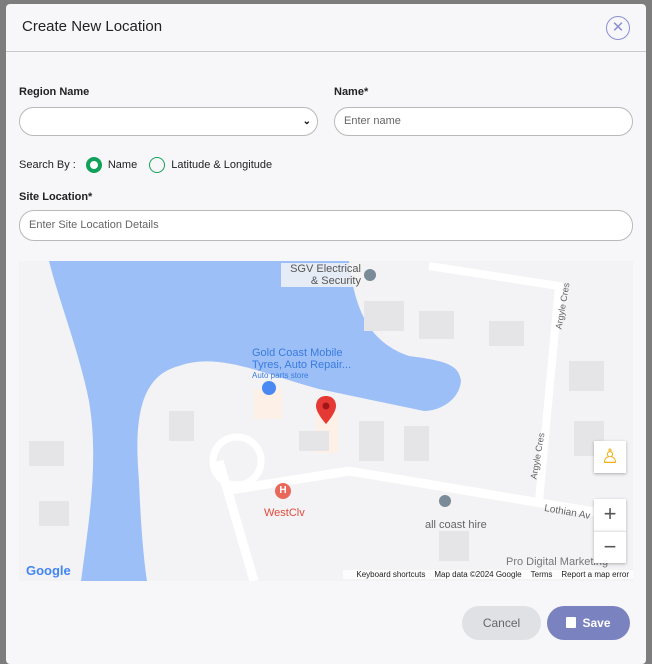  Describe the element at coordinates (54, 92) in the screenshot. I see `region-name-label: Region Name` at that location.